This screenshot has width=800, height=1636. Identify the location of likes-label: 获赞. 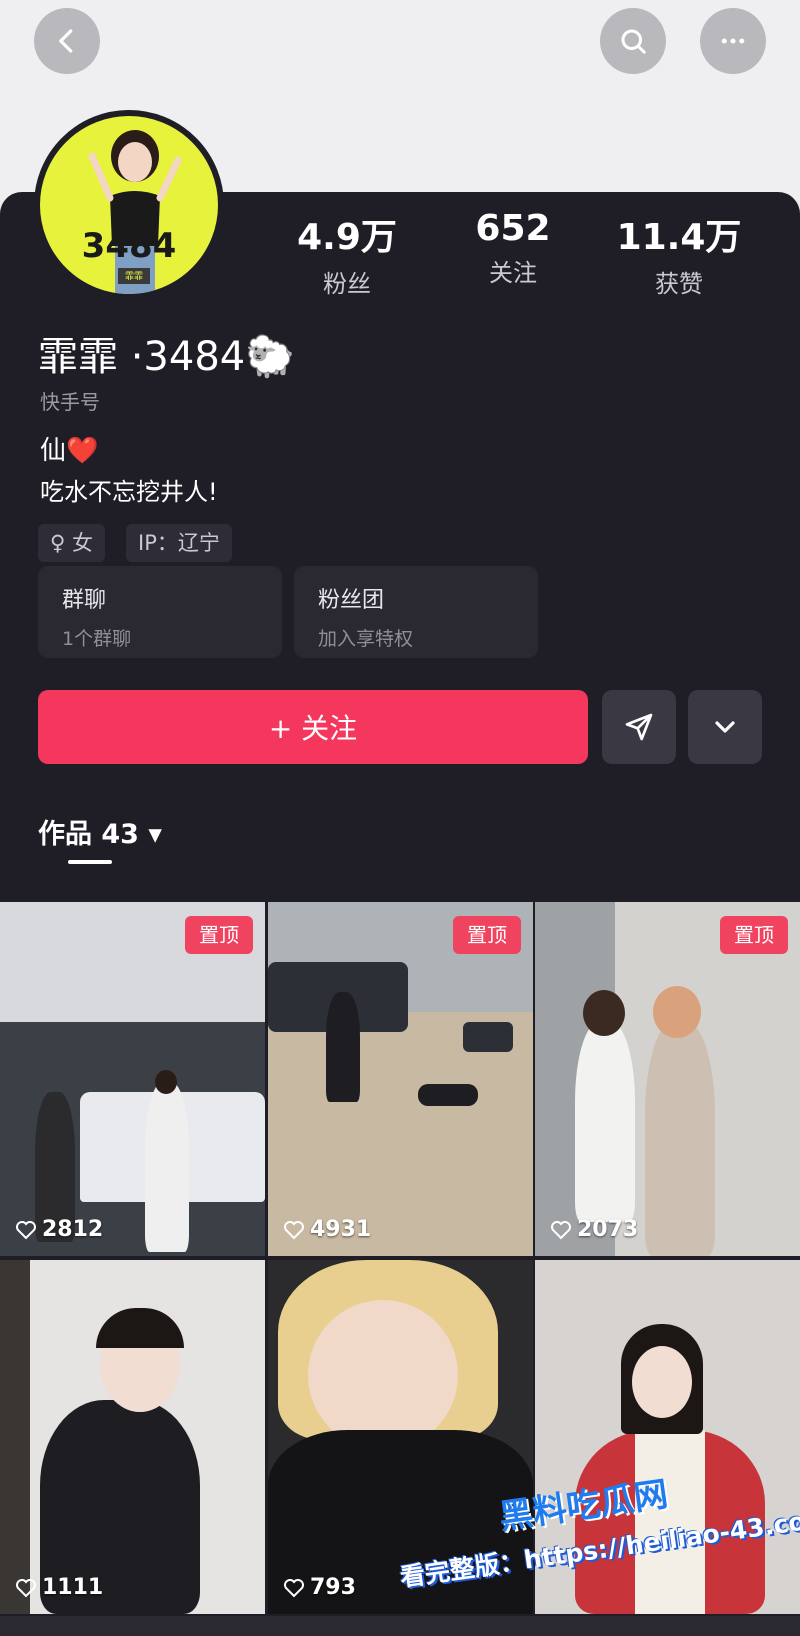
(679, 284).